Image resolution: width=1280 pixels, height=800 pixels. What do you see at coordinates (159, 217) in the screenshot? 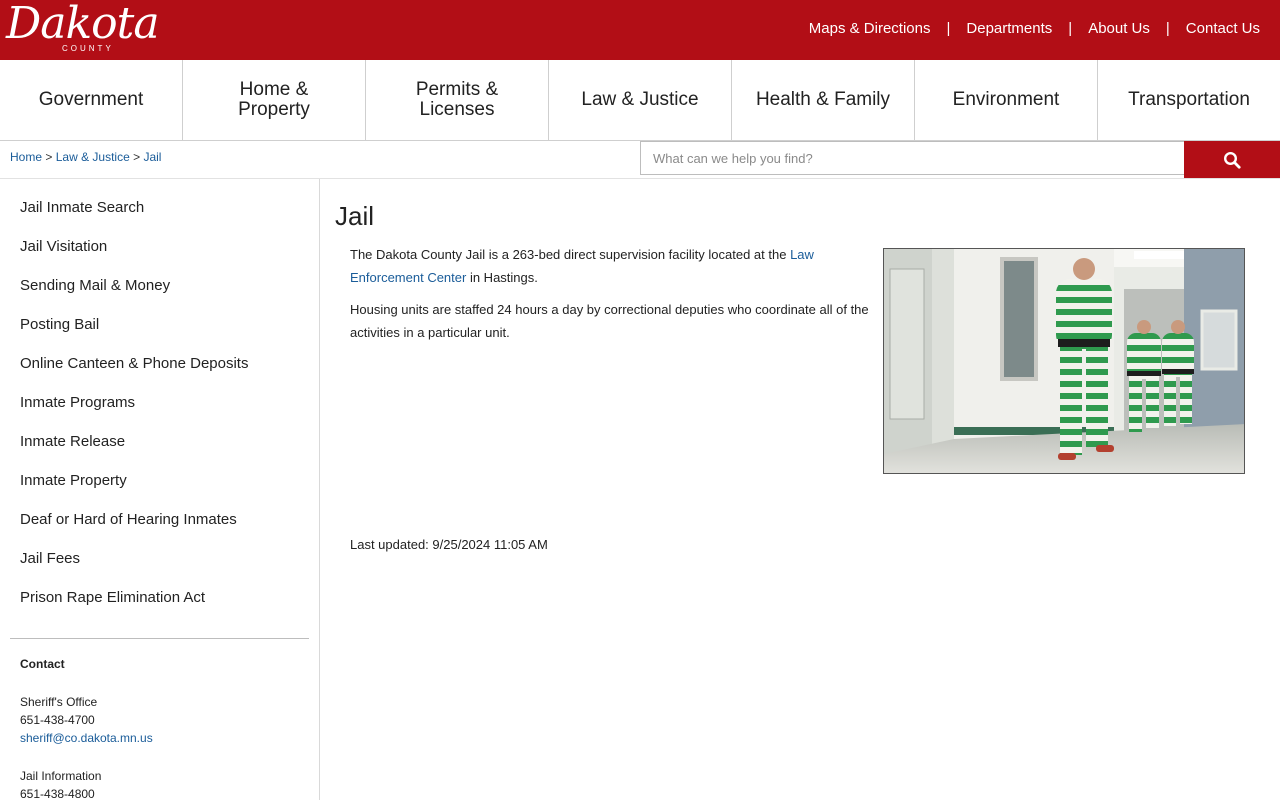
I see `sidebar-item-jail-inmate-search: Jail Inmate Search` at bounding box center [159, 217].